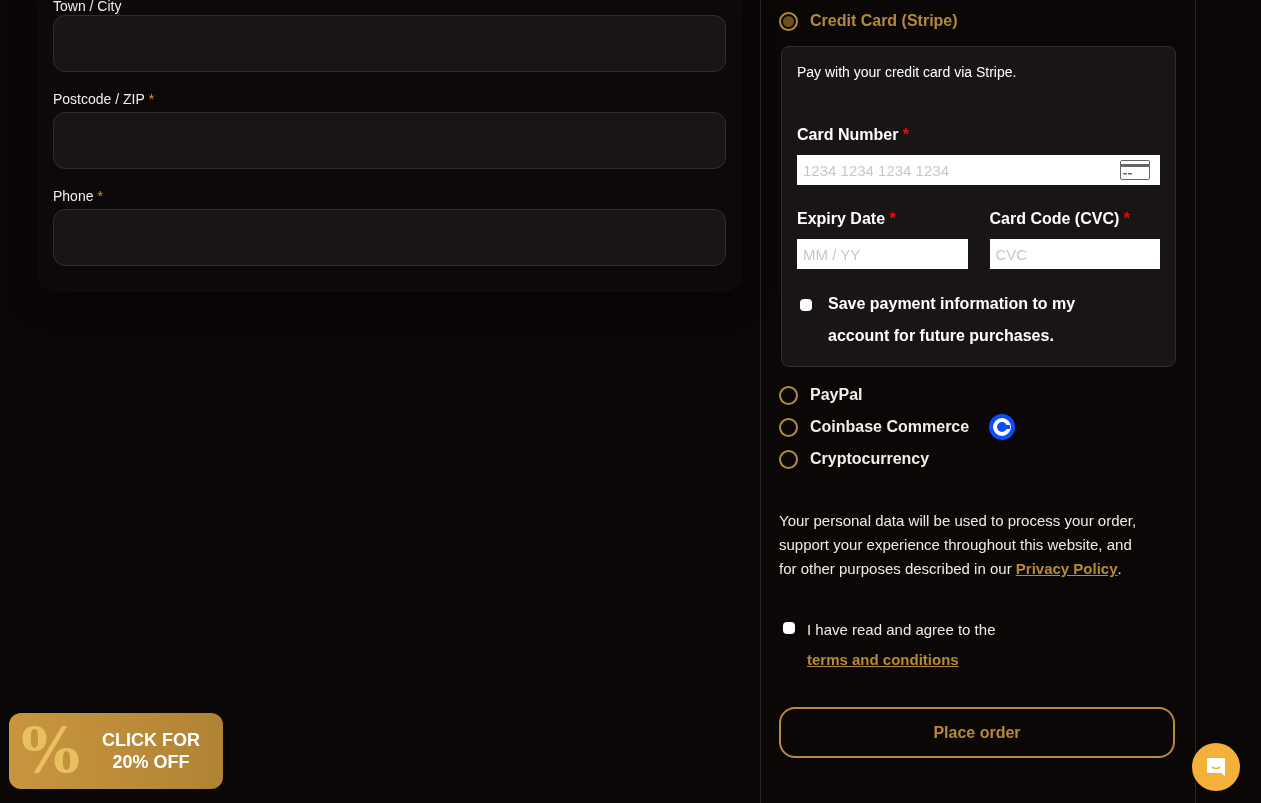 Image resolution: width=1261 pixels, height=803 pixels. Describe the element at coordinates (854, 135) in the screenshot. I see `card-number-label: Card Number *` at that location.